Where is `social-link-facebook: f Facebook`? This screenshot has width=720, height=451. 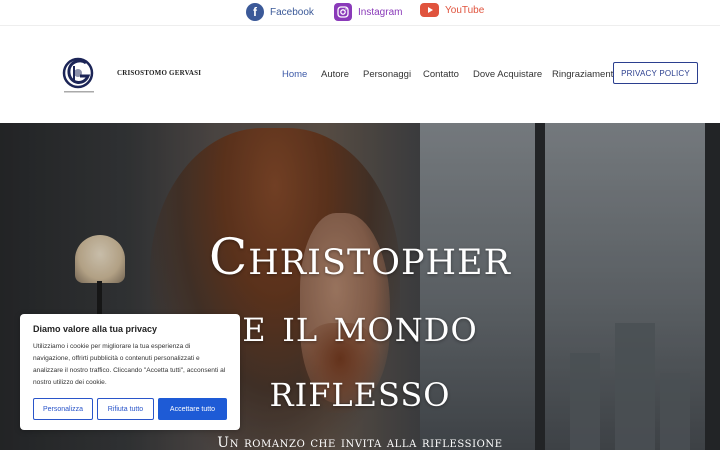
social-link-facebook: f Facebook is located at coordinates (280, 12).